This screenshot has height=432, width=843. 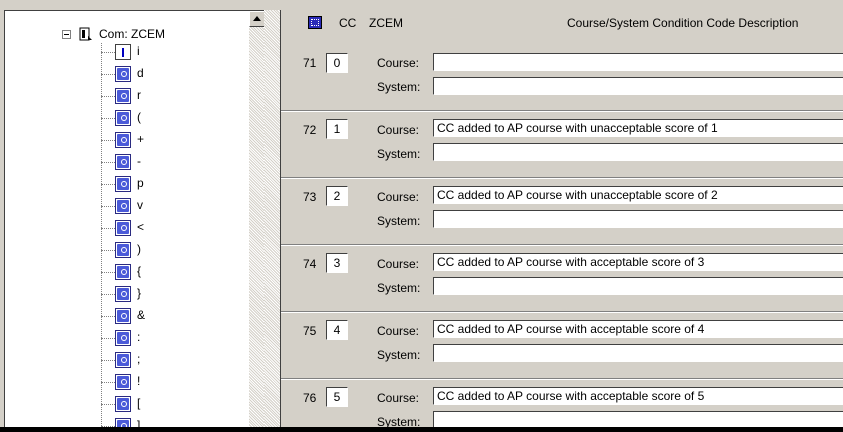 What do you see at coordinates (140, 227) in the screenshot?
I see `tree-node-label: <` at bounding box center [140, 227].